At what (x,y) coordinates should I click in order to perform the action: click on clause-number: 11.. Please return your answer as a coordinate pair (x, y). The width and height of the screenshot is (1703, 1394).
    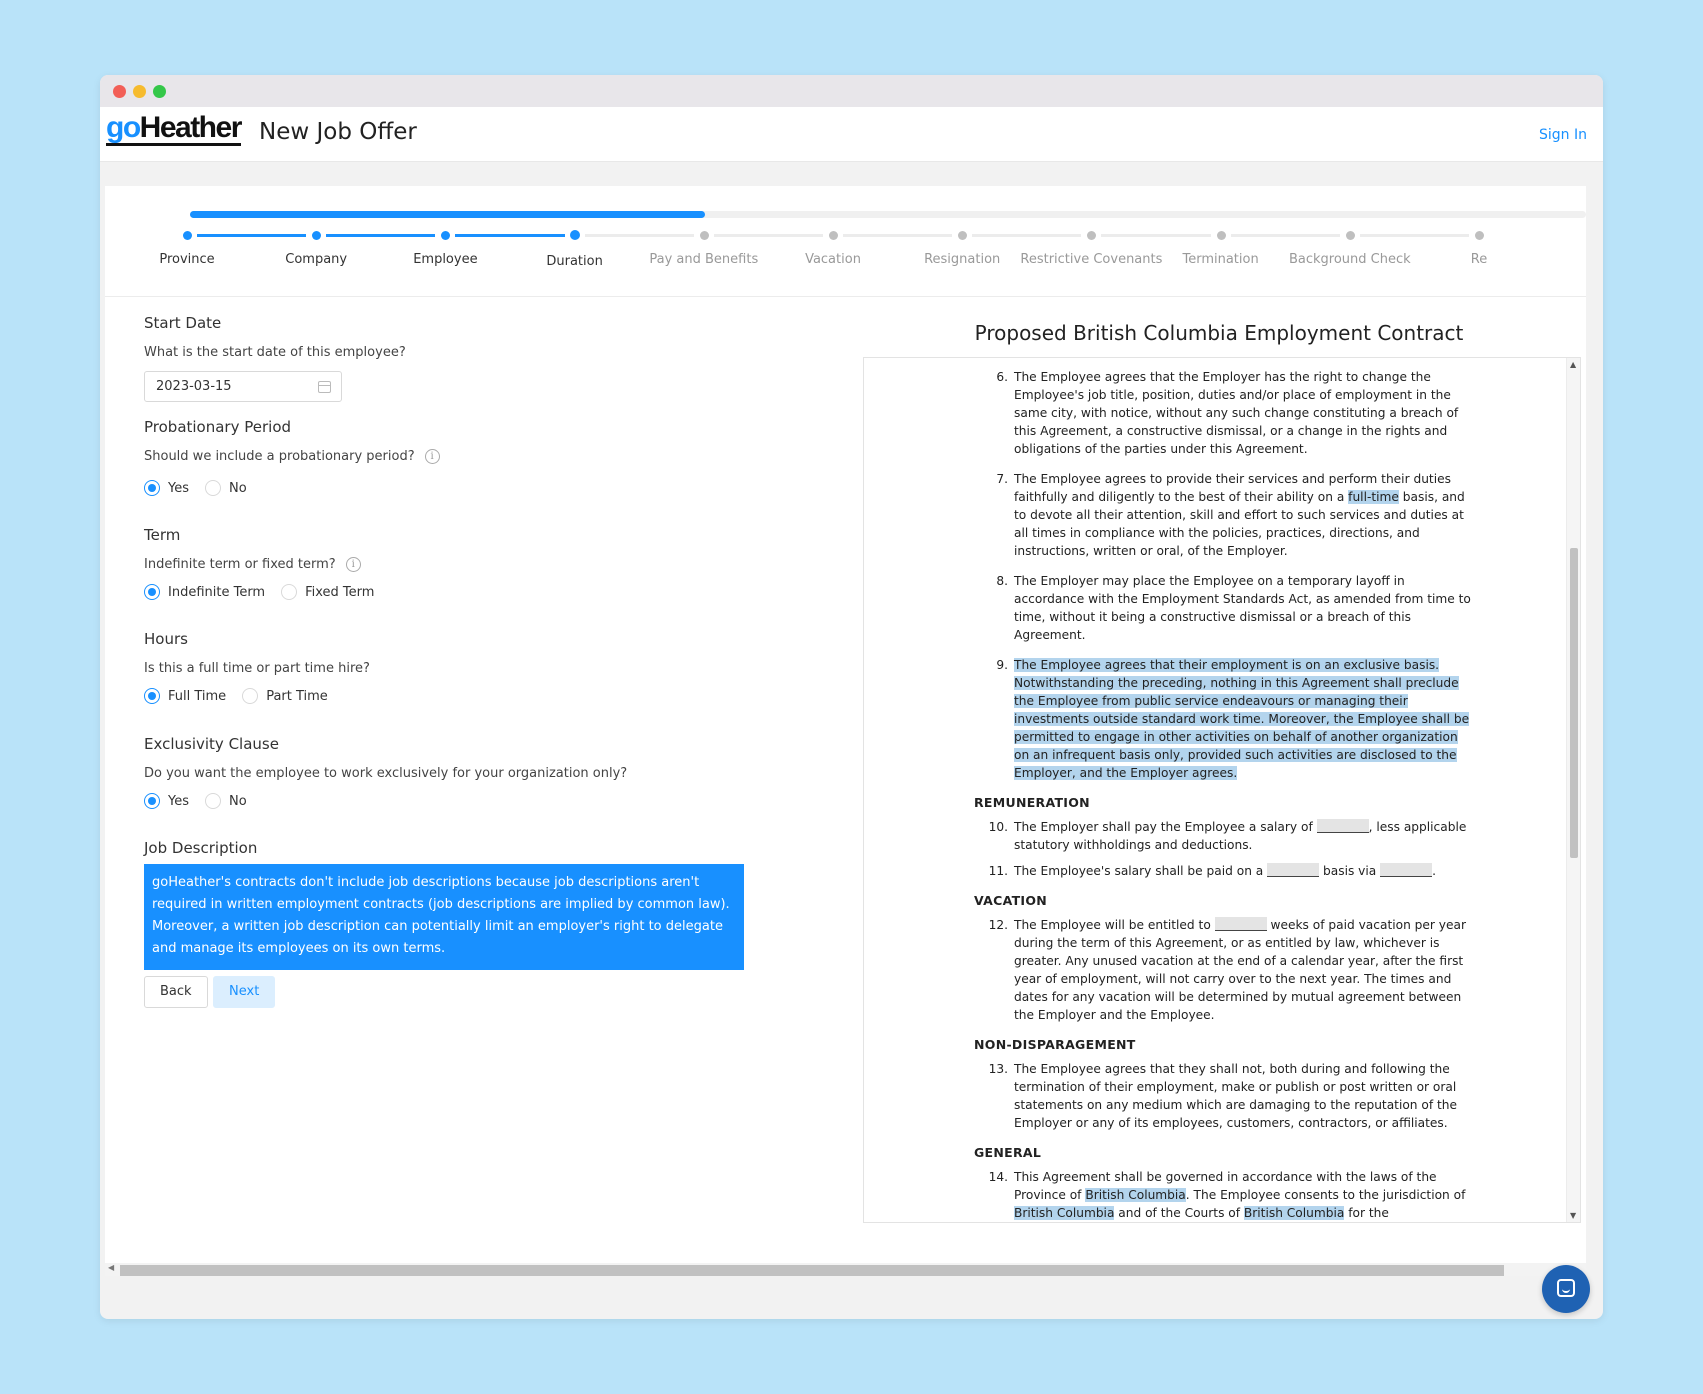
    Looking at the image, I should click on (998, 871).